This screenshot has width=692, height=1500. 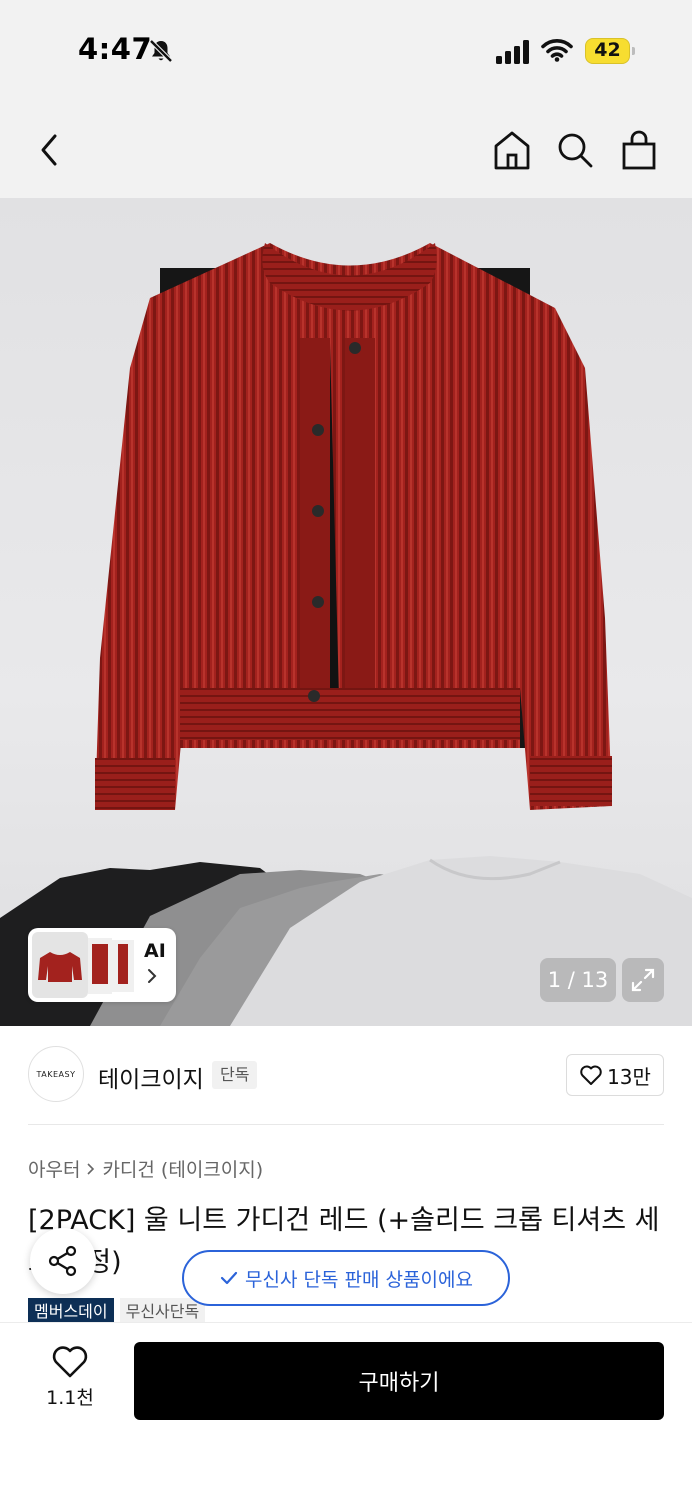 I want to click on home-icon, so click(x=512, y=150).